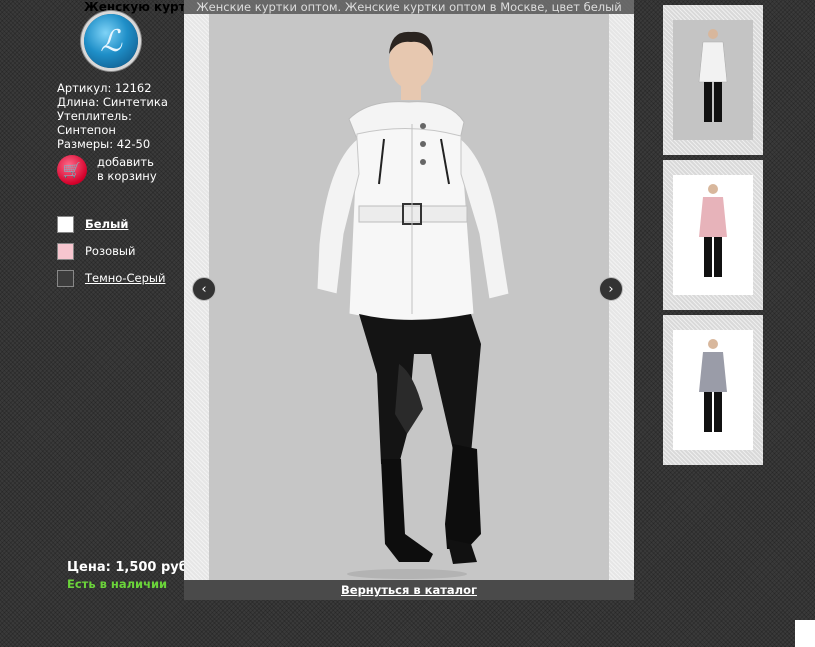 The width and height of the screenshot is (815, 647). Describe the element at coordinates (72, 170) in the screenshot. I see `shopping-cart-icon: 🛒` at that location.